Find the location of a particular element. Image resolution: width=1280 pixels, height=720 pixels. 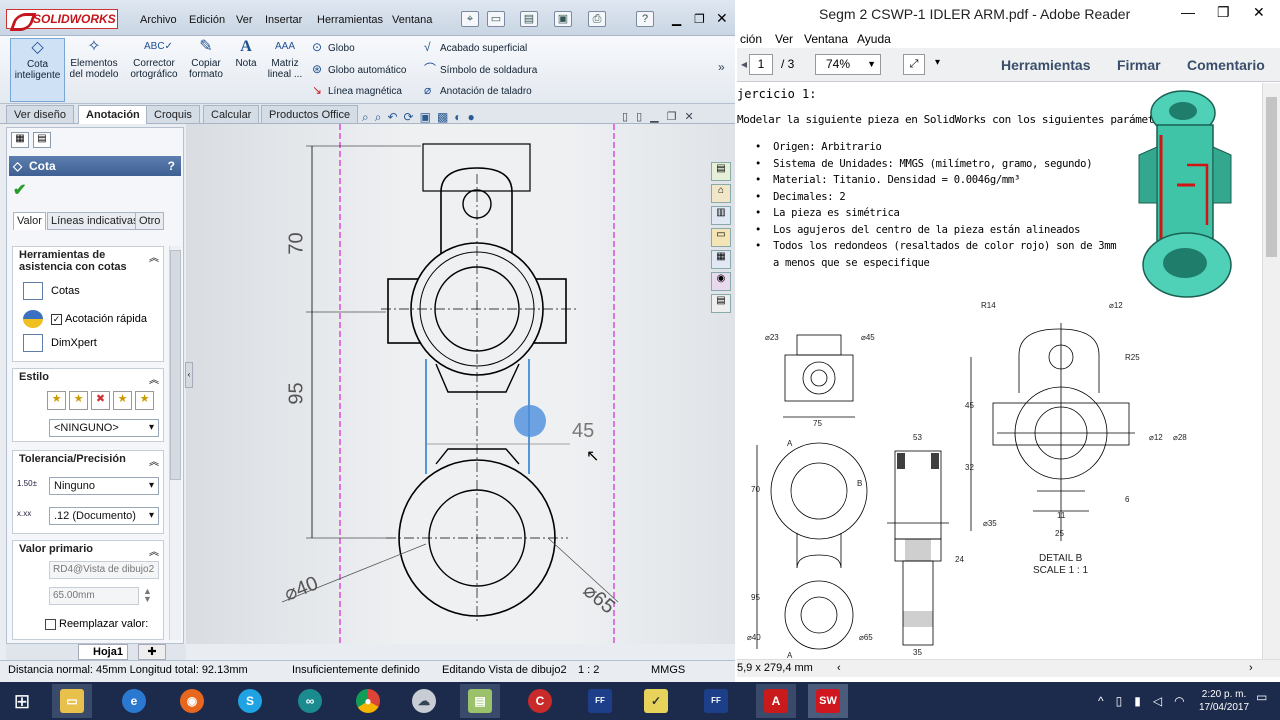

weld-symbol-button: ⌒ Símbolo de soldadura is located at coordinates (480, 69).